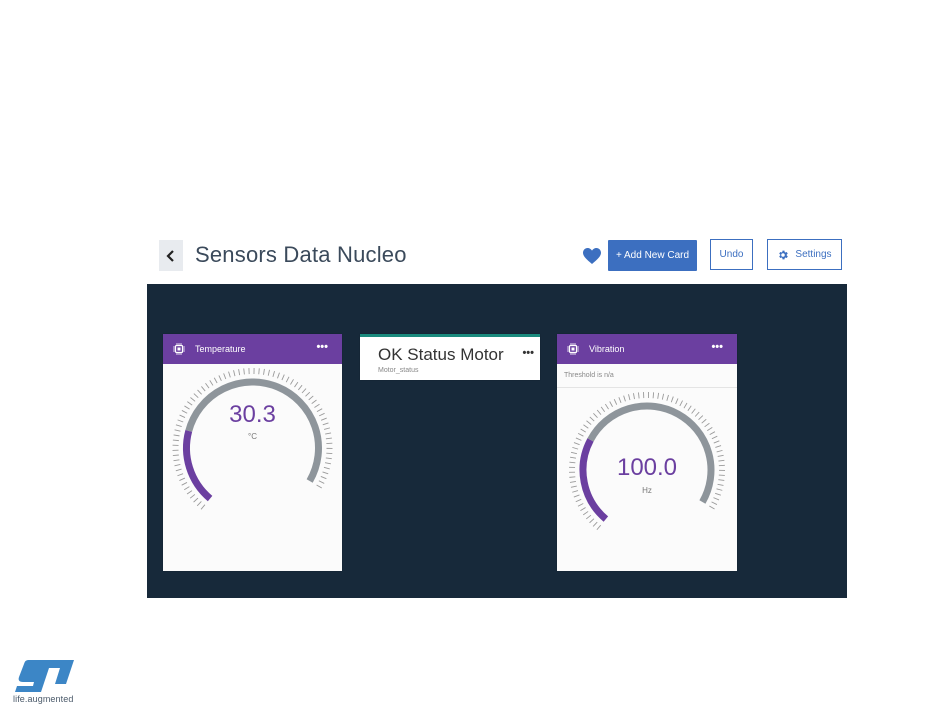  Describe the element at coordinates (652, 255) in the screenshot. I see `add-new-card-button: + Add New Card` at that location.